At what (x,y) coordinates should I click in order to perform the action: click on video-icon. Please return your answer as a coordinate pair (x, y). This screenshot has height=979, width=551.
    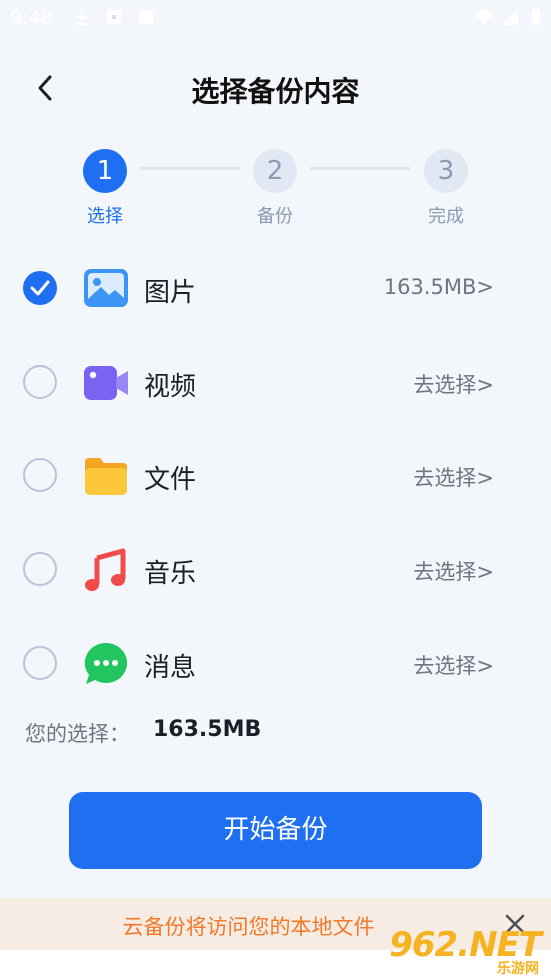
    Looking at the image, I should click on (106, 383).